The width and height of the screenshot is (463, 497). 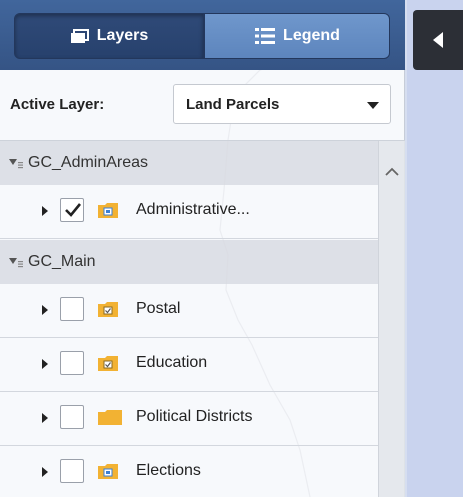 I want to click on active-layer-dropdown: Land Parcels, so click(x=282, y=104).